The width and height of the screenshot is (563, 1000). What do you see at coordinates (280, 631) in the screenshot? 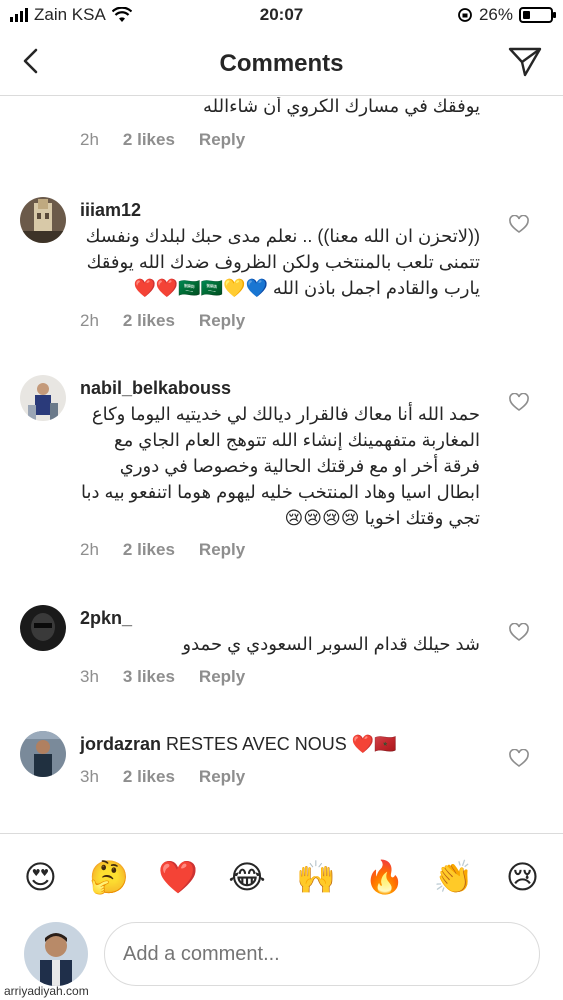
I see `comment-text: 2pkn_ شد حيلك قدام السوبر السعودي ي حمدو` at bounding box center [280, 631].